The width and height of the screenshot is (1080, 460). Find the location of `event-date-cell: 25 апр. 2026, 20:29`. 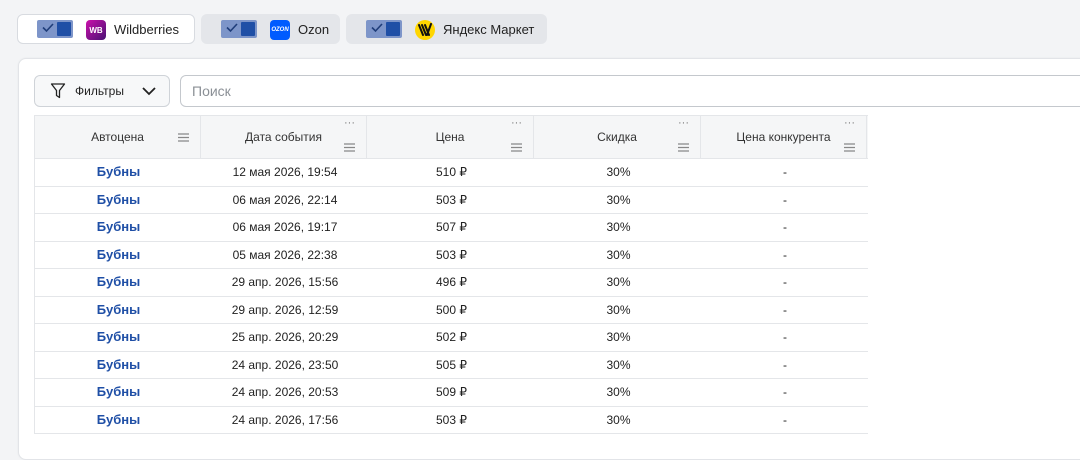

event-date-cell: 25 апр. 2026, 20:29 is located at coordinates (285, 337).